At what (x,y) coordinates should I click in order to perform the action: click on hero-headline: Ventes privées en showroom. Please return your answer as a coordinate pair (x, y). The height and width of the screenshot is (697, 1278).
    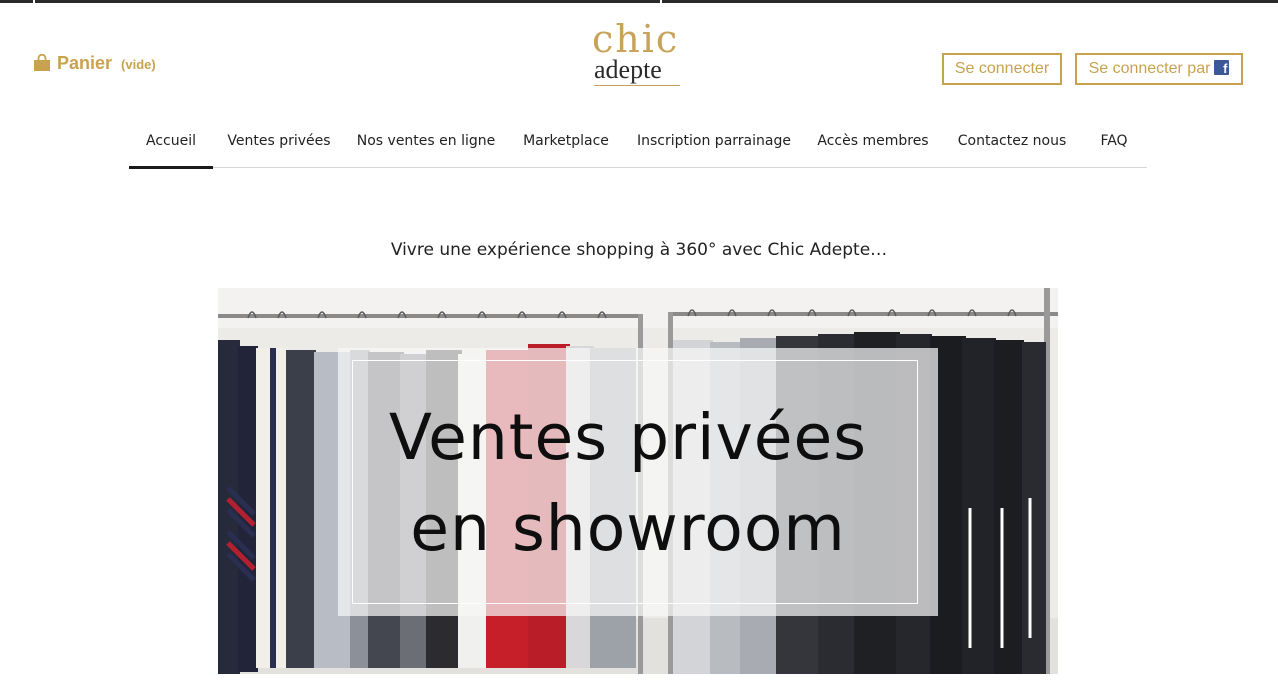
    Looking at the image, I should click on (628, 483).